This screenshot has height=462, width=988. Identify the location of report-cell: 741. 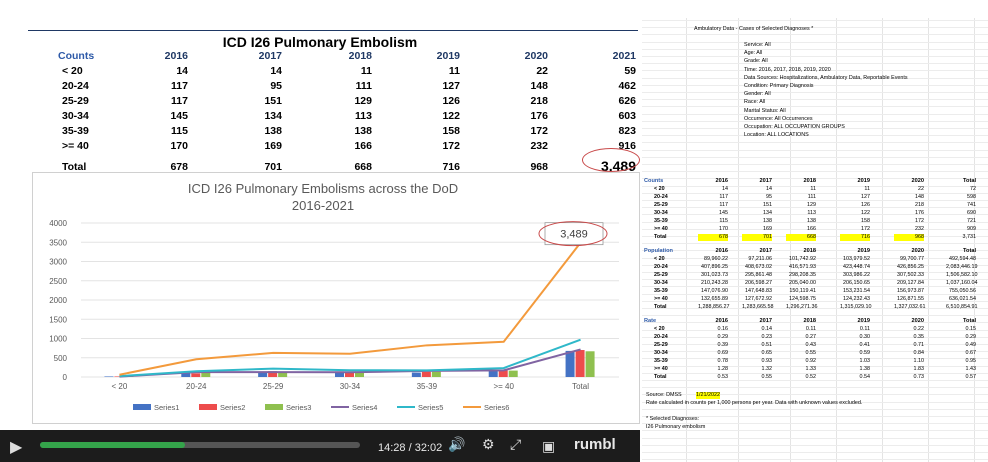
(971, 205).